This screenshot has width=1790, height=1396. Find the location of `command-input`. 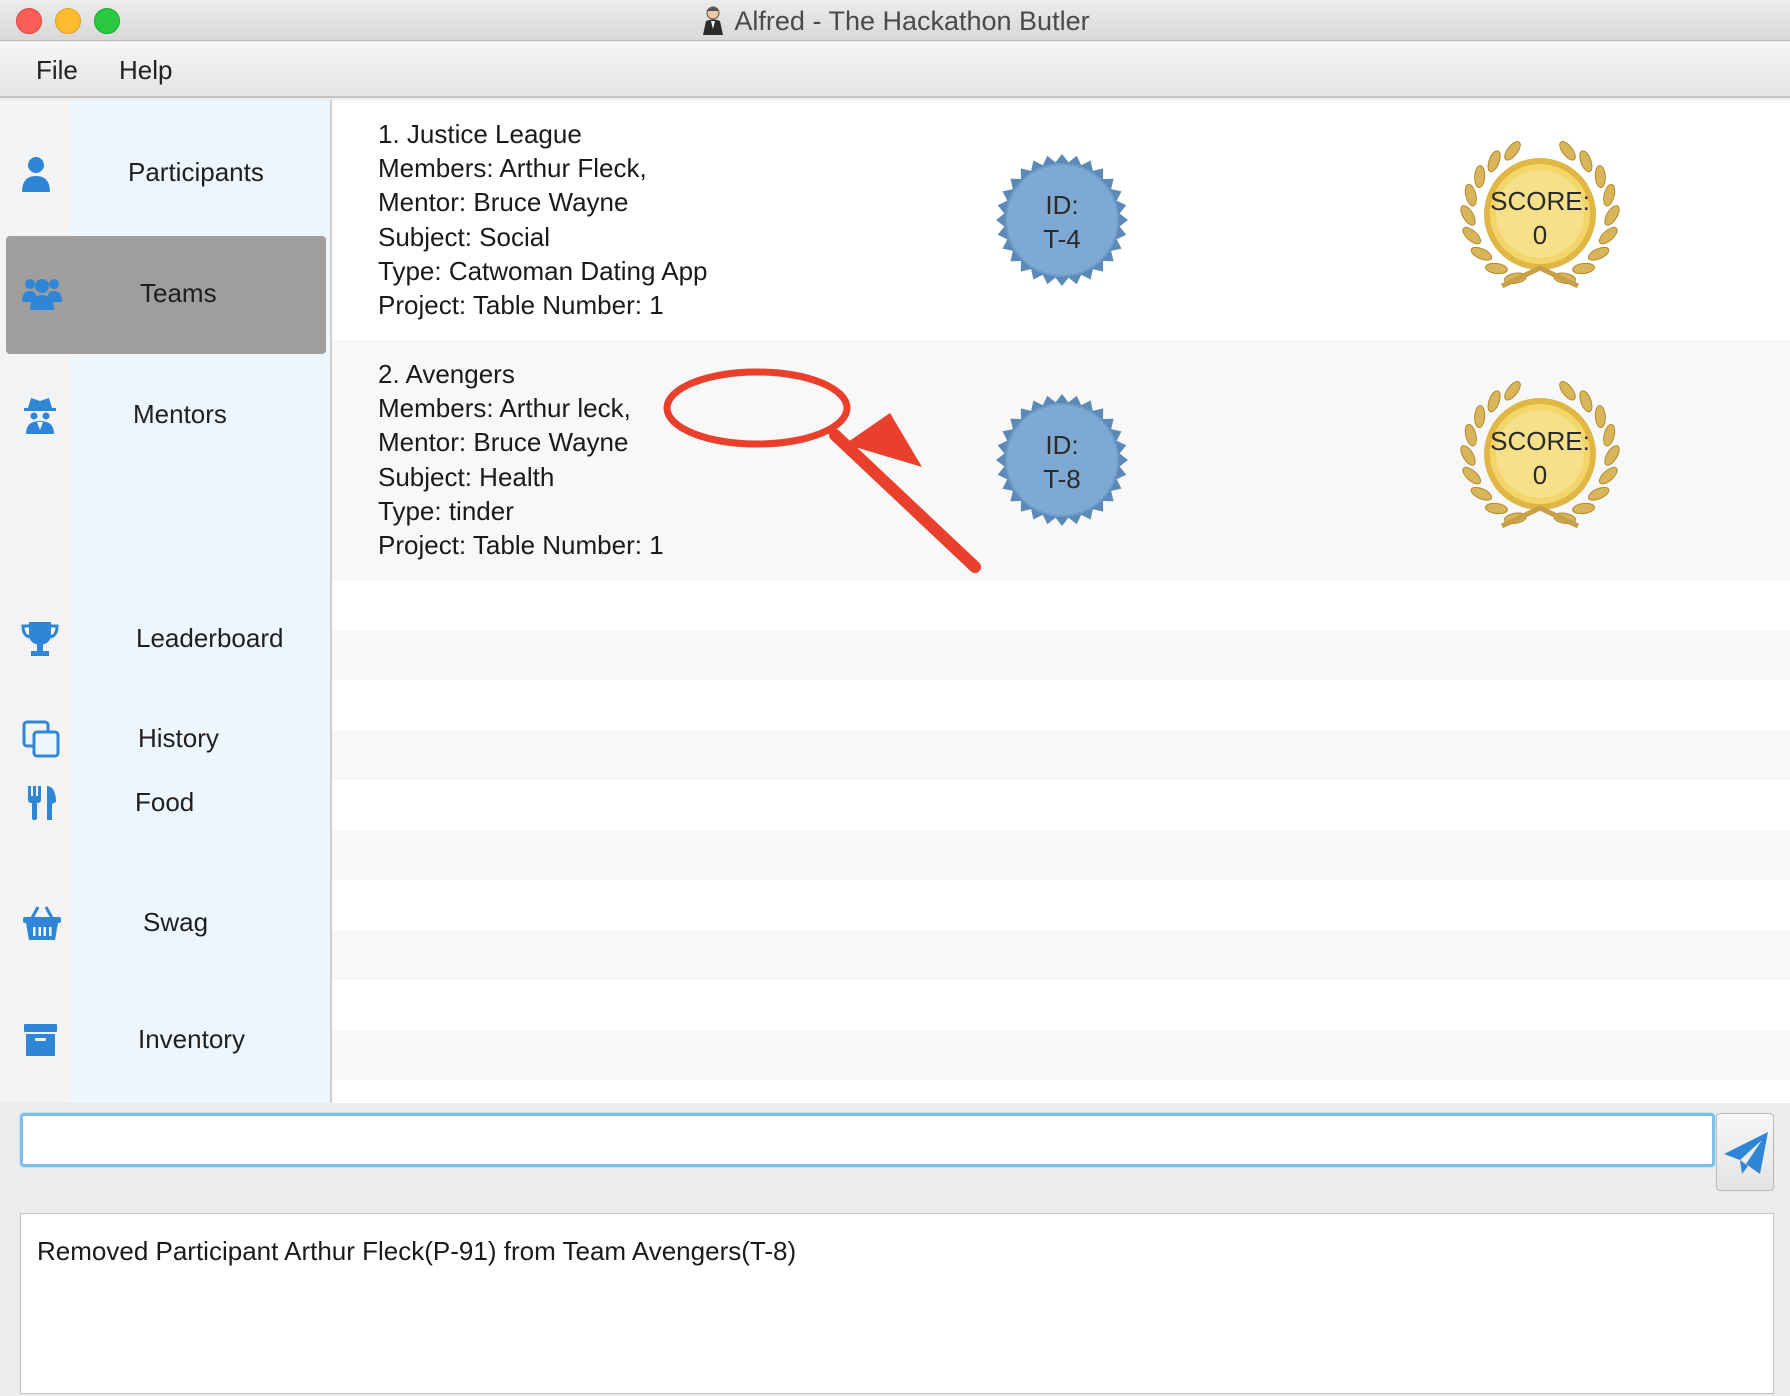

command-input is located at coordinates (867, 1140).